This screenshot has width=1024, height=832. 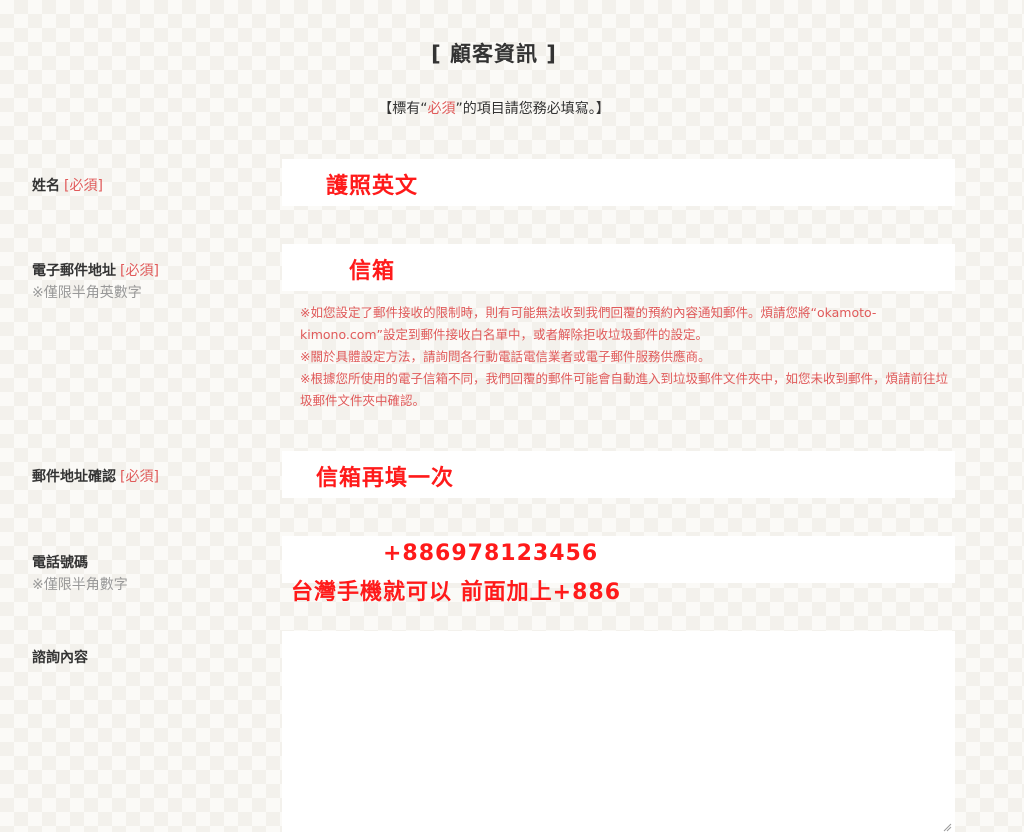 I want to click on phone-annotation-hint: 台灣手機就可以 前面加上+886, so click(x=456, y=592).